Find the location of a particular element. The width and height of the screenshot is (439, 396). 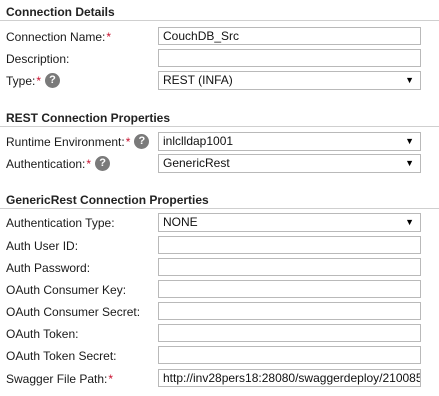

oauth-token-secret-input is located at coordinates (289, 355).